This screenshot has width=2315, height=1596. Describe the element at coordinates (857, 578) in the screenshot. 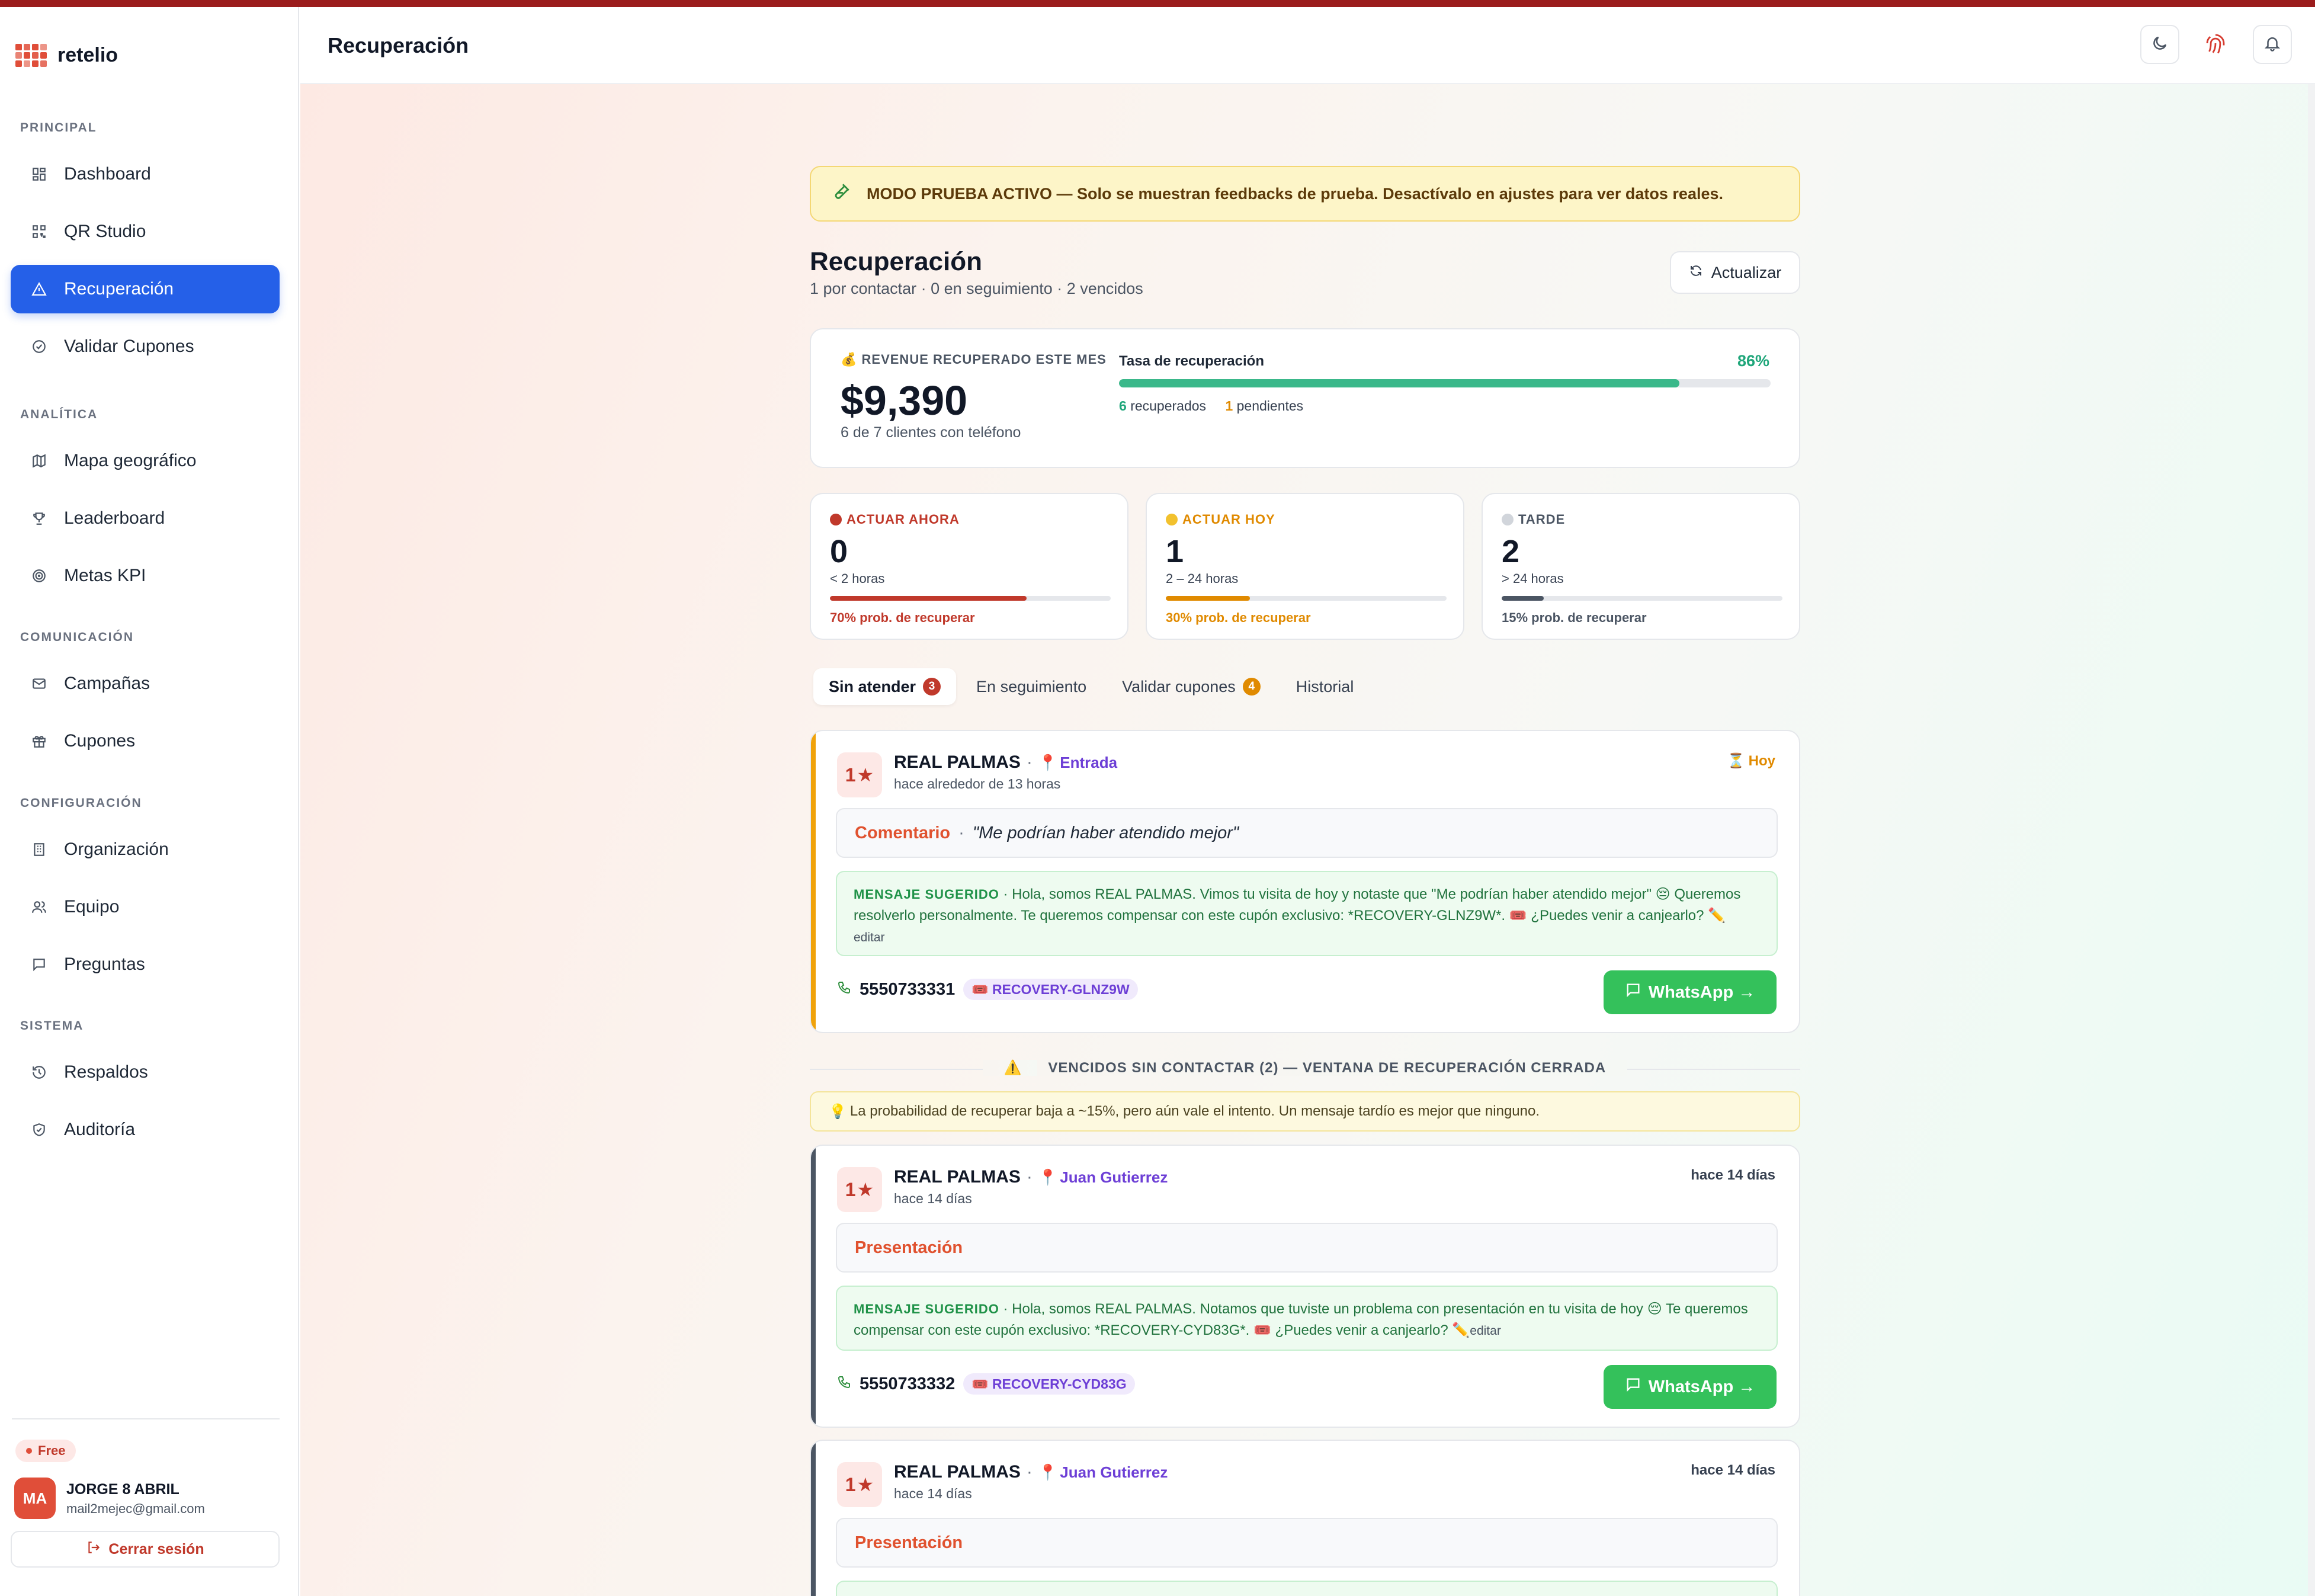

I see `priority-window: < 2 horas` at that location.